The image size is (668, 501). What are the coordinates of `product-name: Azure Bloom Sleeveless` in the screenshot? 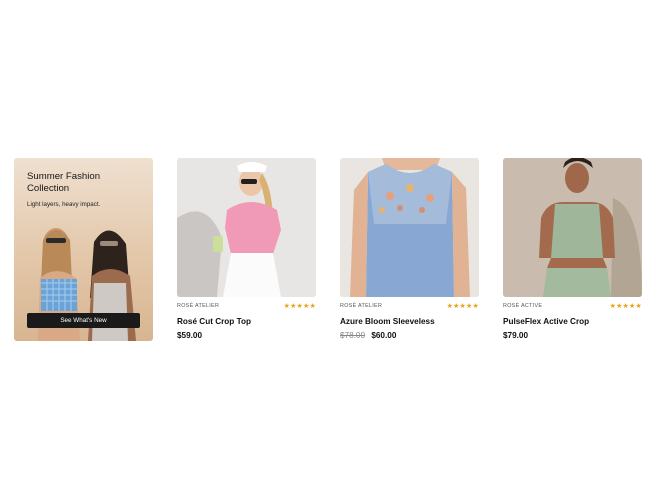 It's located at (409, 321).